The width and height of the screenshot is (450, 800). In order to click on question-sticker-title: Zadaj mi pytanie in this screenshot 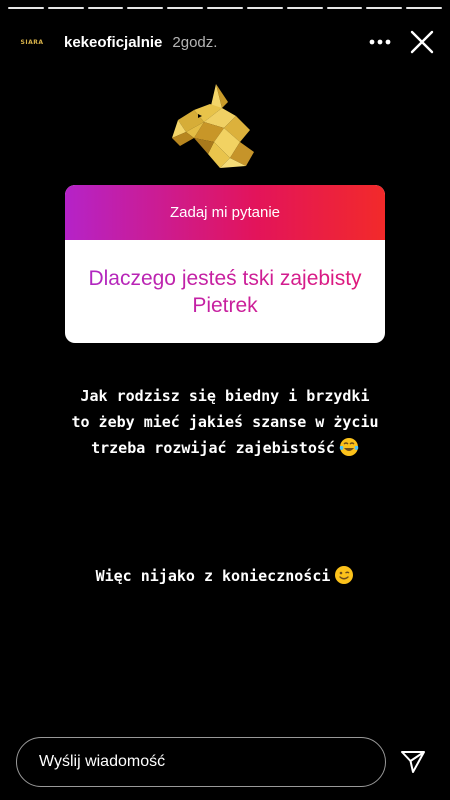, I will do `click(225, 212)`.